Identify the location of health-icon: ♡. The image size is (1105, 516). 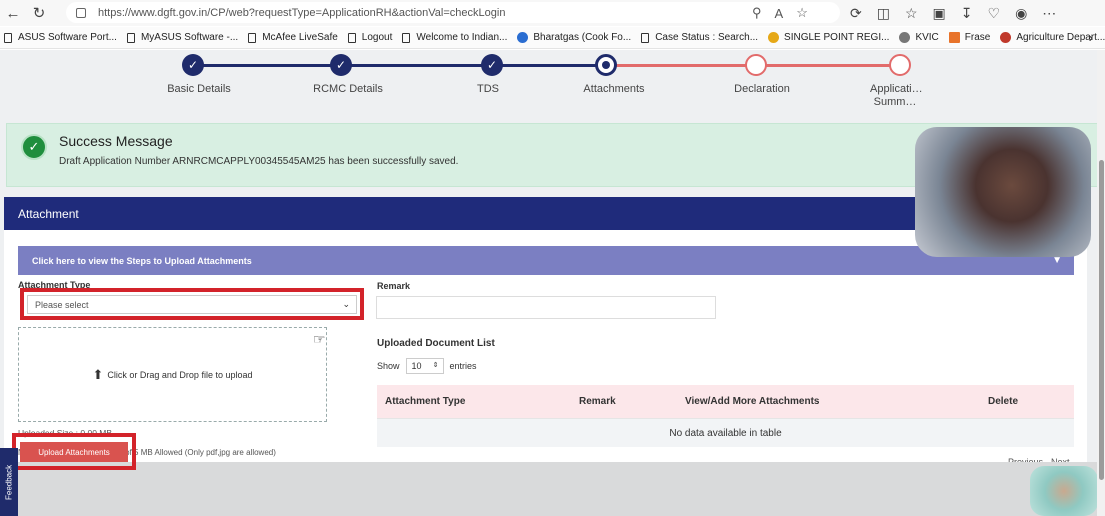
(994, 13).